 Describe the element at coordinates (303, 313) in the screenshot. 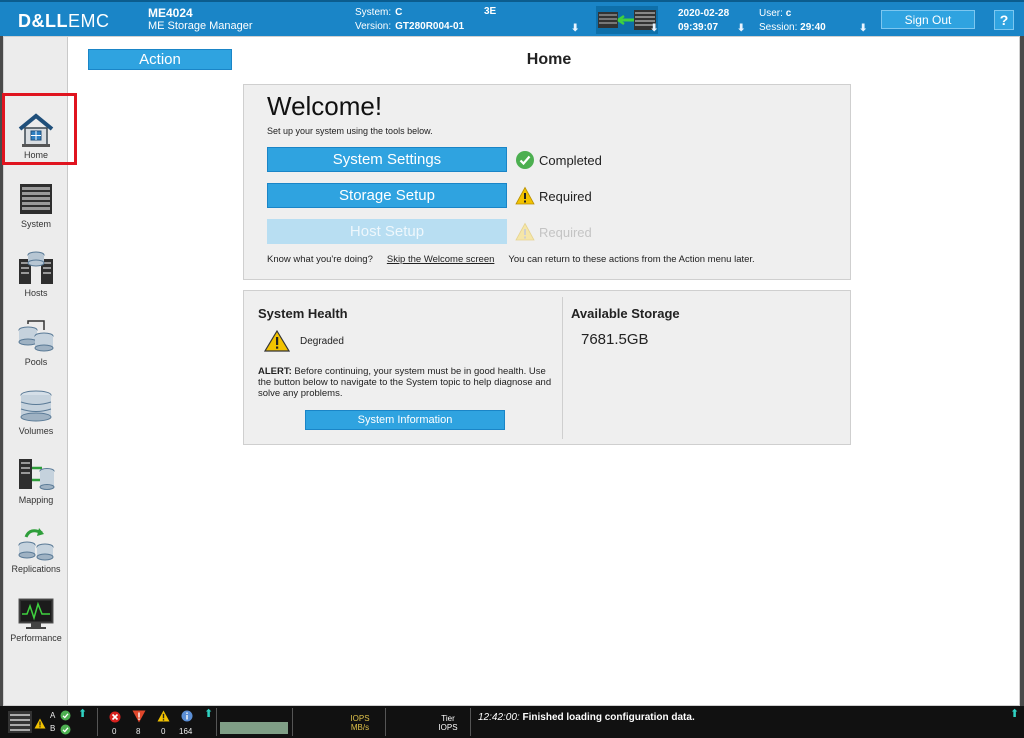

I see `system-health-heading: System Health` at that location.